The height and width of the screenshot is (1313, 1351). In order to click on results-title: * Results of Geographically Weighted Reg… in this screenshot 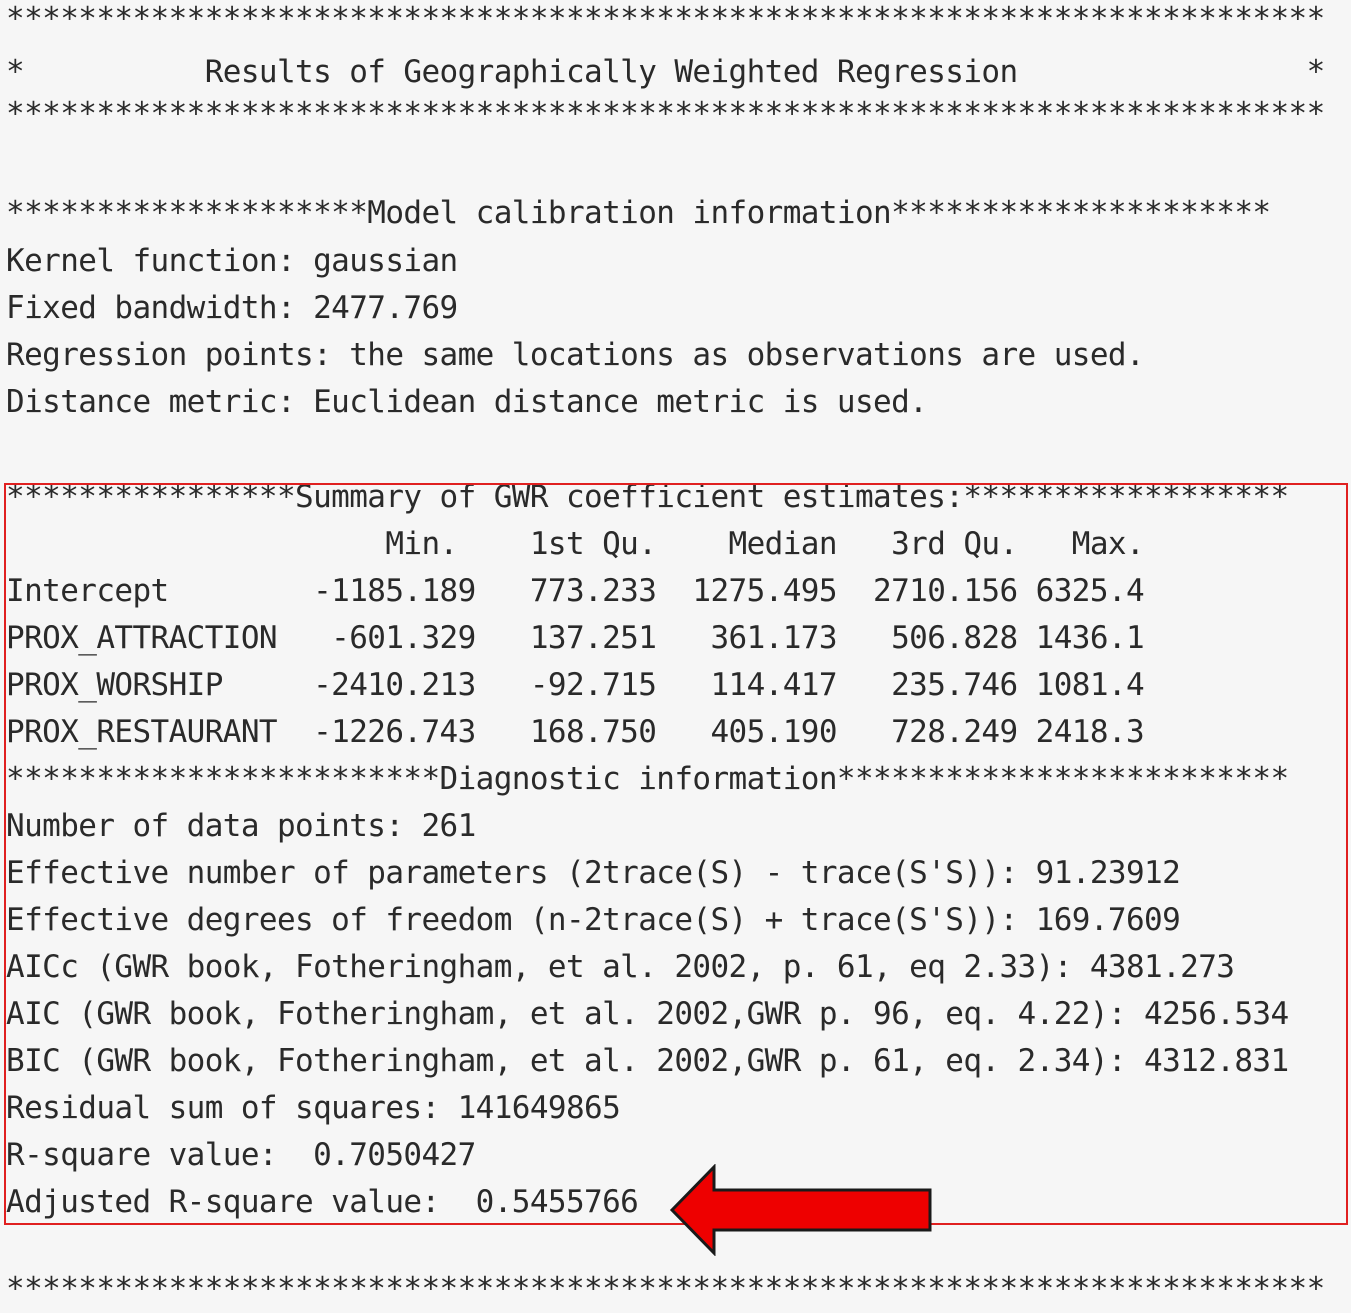, I will do `click(665, 72)`.